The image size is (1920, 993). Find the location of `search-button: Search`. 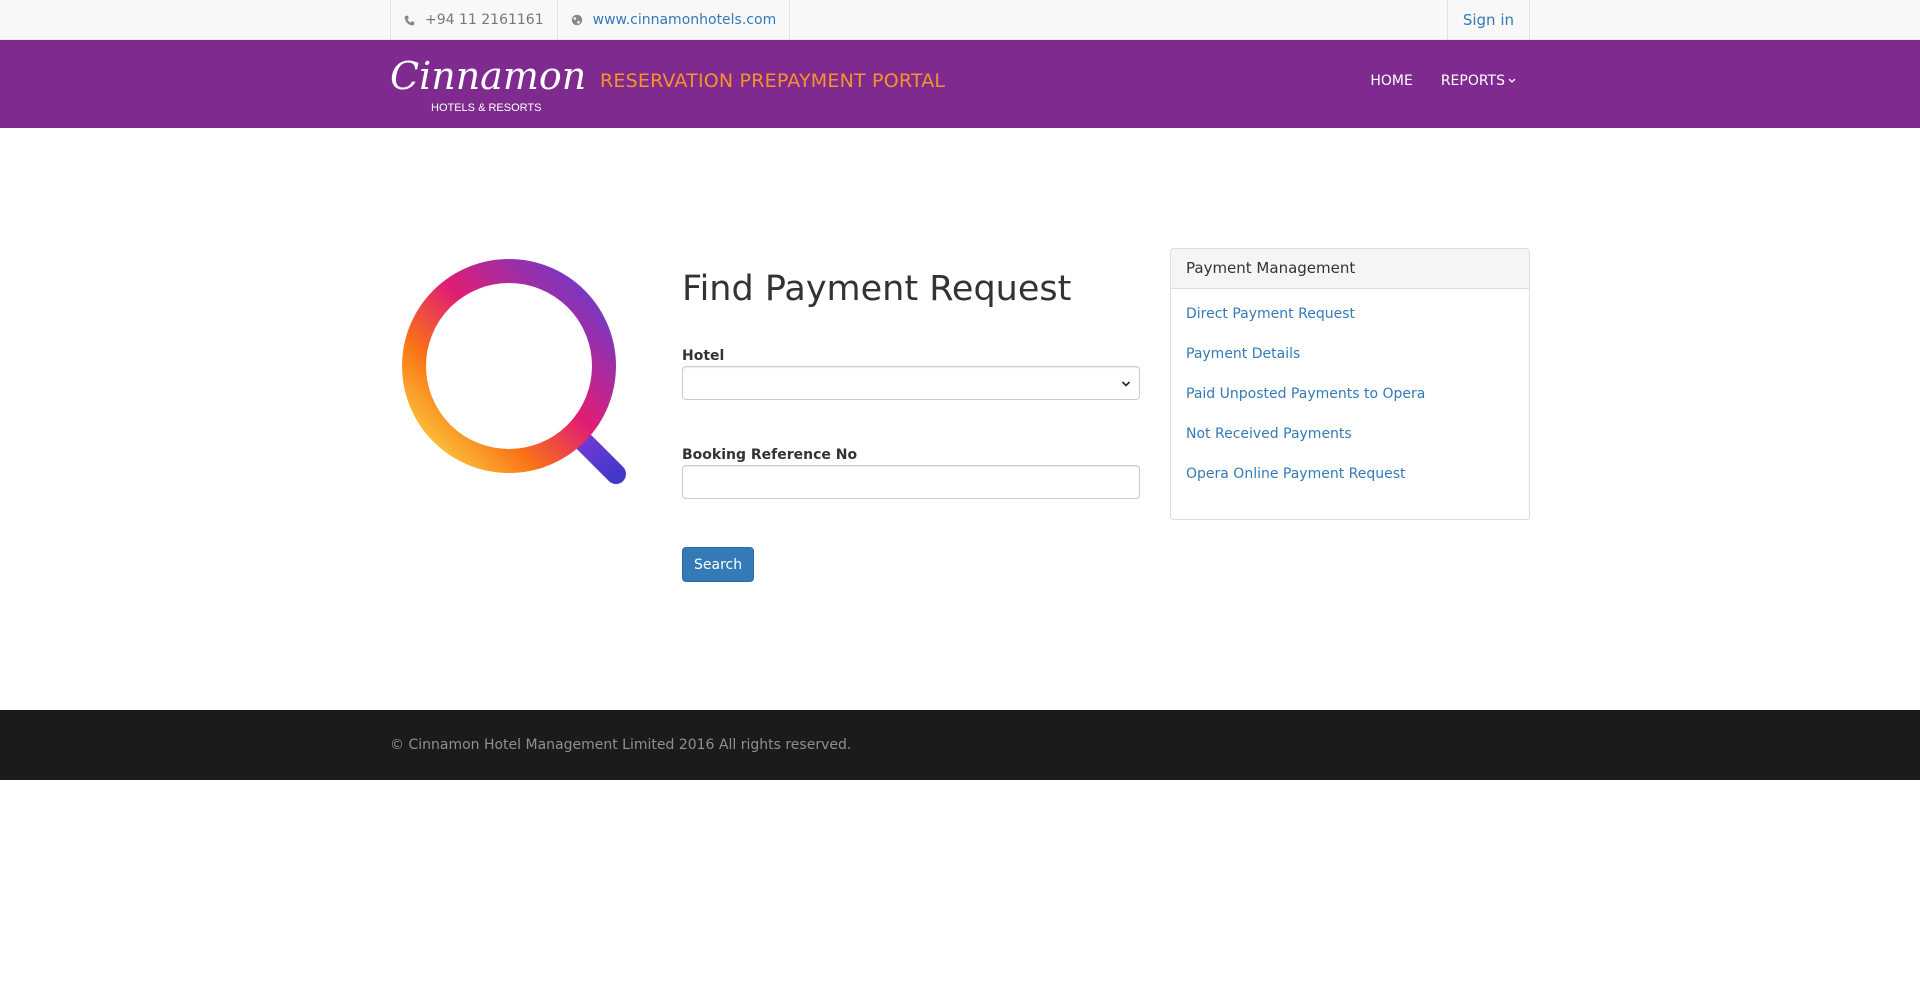

search-button: Search is located at coordinates (718, 564).